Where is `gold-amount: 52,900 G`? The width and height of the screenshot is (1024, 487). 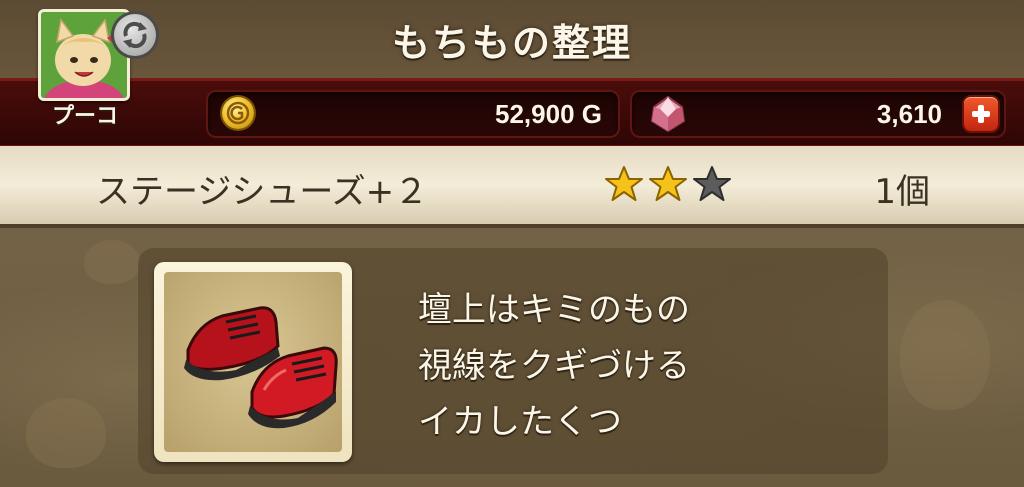 gold-amount: 52,900 G is located at coordinates (548, 114).